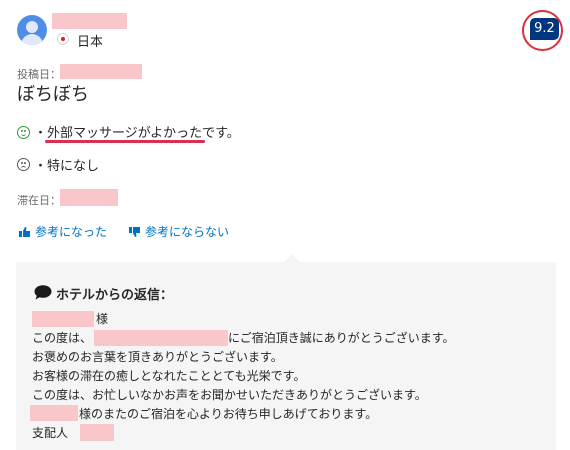 This screenshot has height=450, width=570. Describe the element at coordinates (101, 71) in the screenshot. I see `posted-date-redacted` at that location.